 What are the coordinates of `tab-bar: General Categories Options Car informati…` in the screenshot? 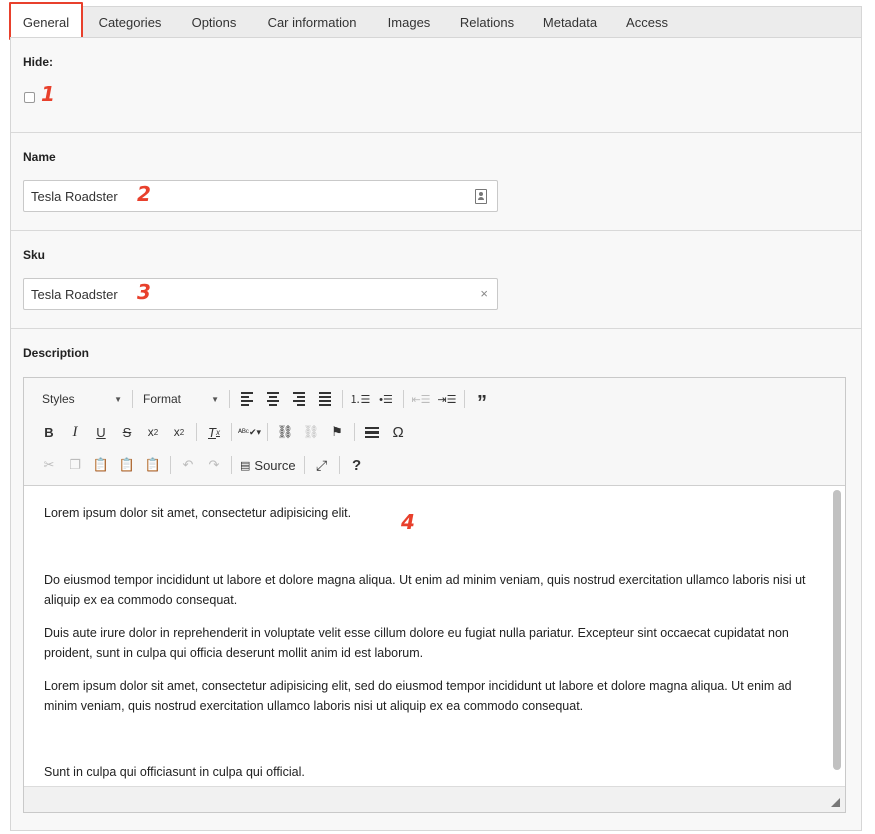 It's located at (435, 21).